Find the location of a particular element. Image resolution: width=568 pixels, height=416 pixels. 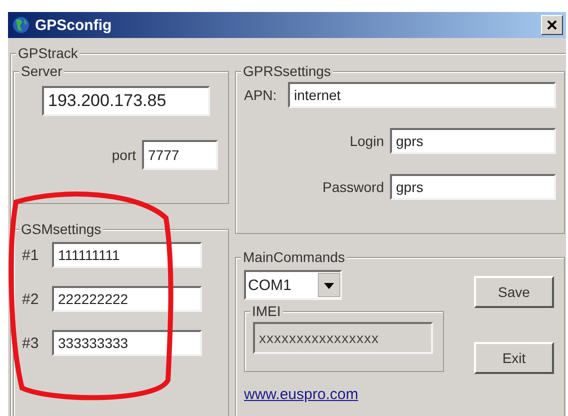

group-label: GSMsettings is located at coordinates (61, 229).